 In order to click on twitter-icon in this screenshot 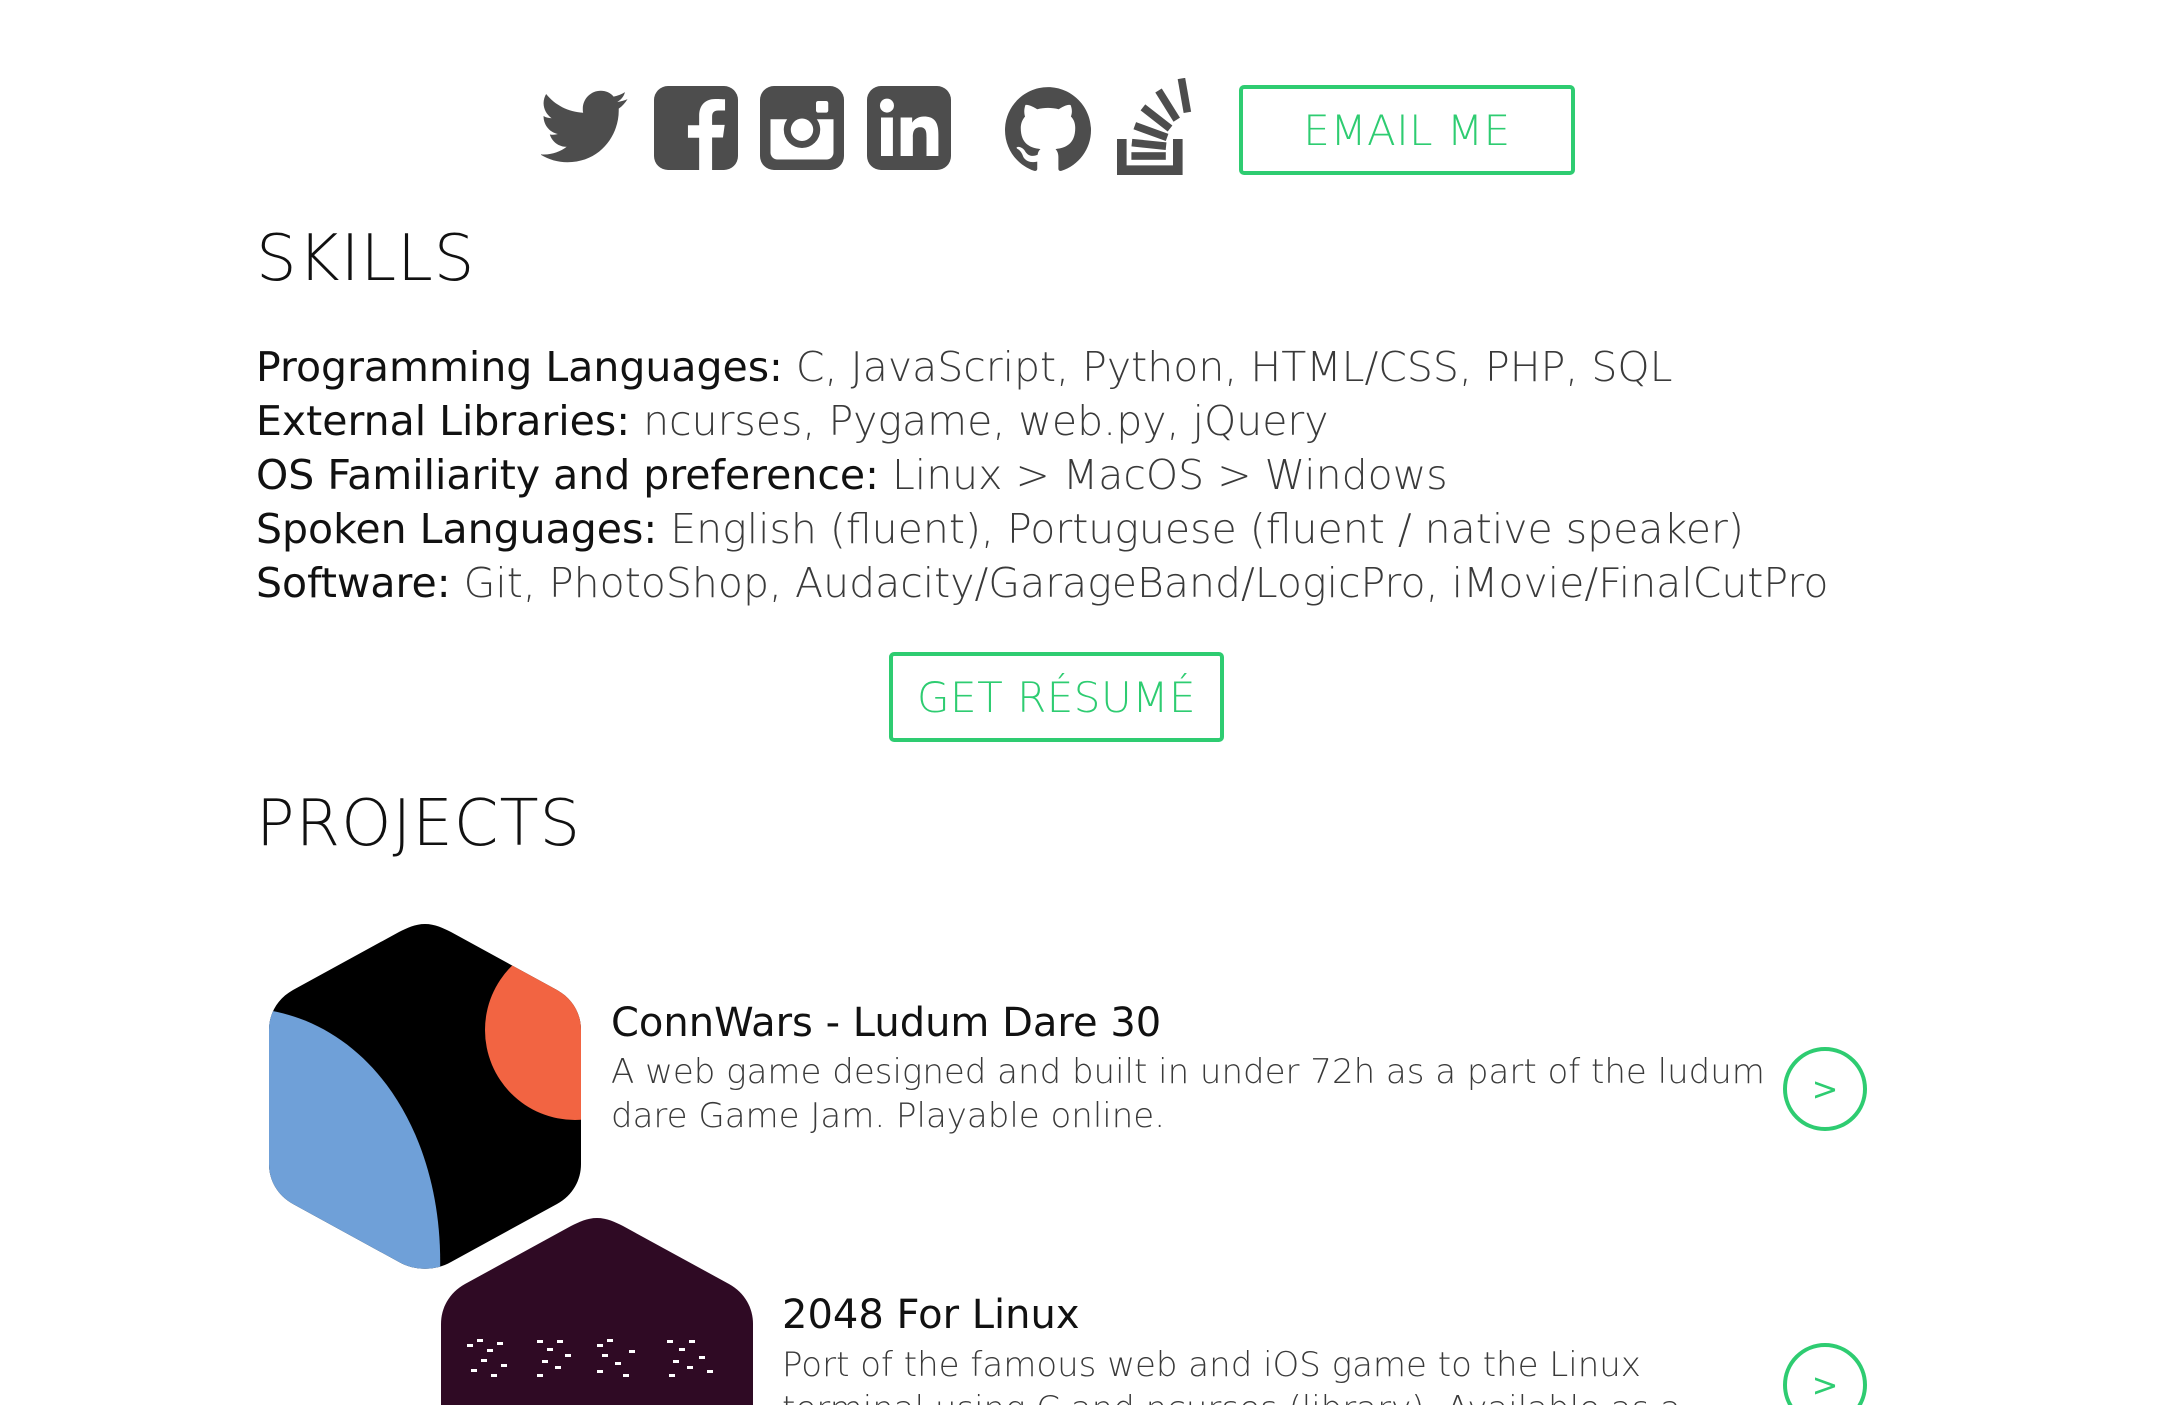, I will do `click(585, 127)`.